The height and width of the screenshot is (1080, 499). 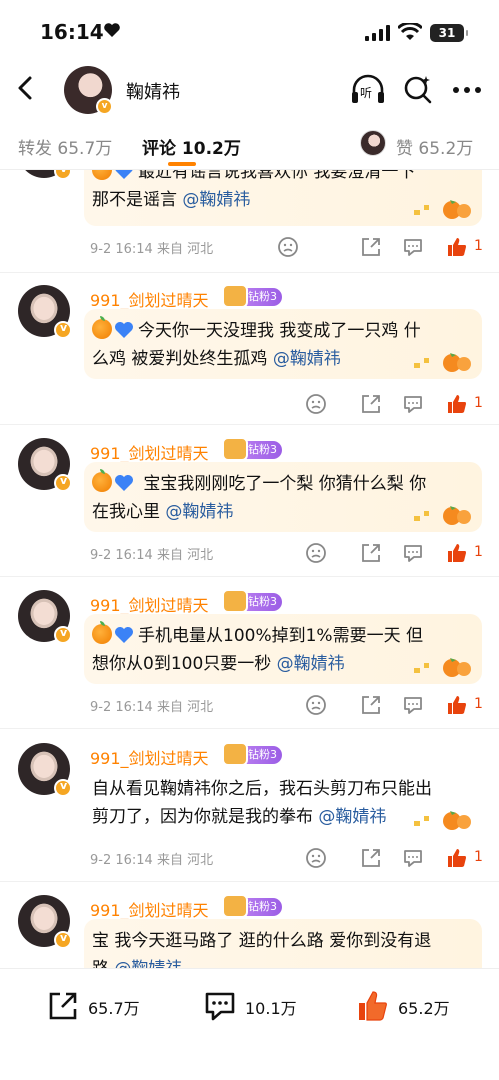 What do you see at coordinates (104, 106) in the screenshot?
I see `verified-badge-icon: v` at bounding box center [104, 106].